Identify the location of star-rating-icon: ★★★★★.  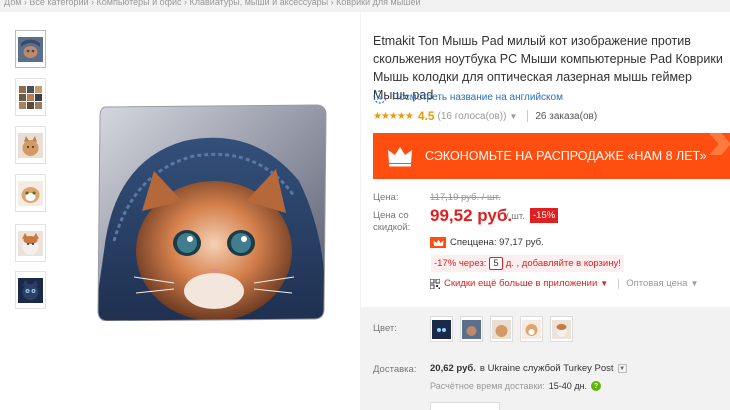
(393, 116).